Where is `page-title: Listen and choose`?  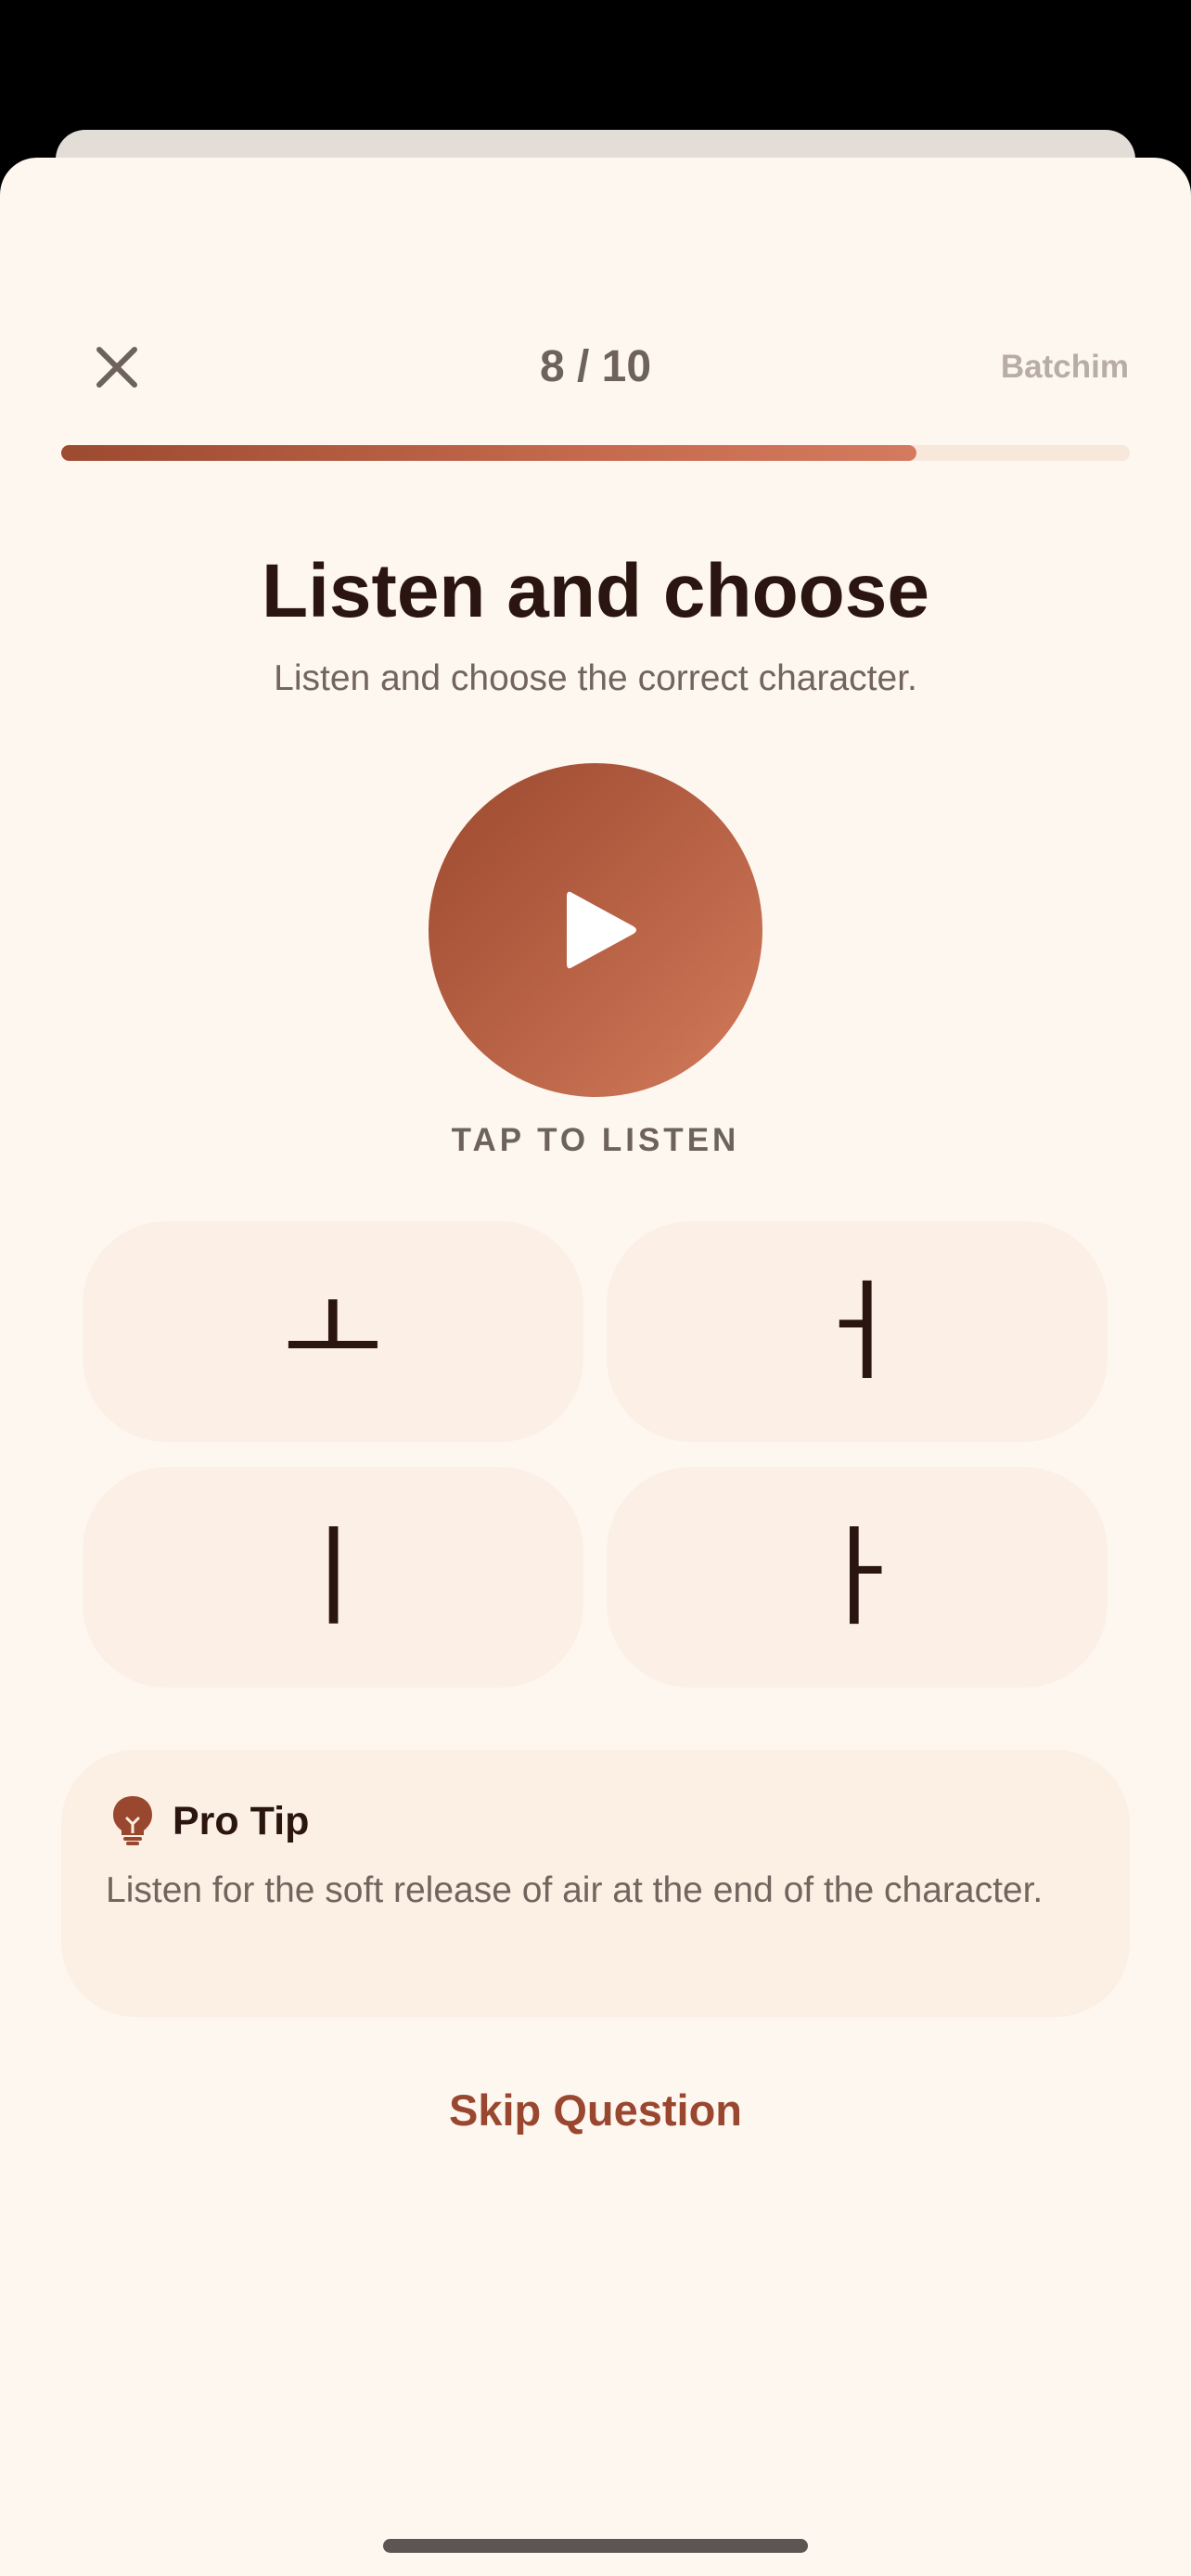
page-title: Listen and choose is located at coordinates (595, 591).